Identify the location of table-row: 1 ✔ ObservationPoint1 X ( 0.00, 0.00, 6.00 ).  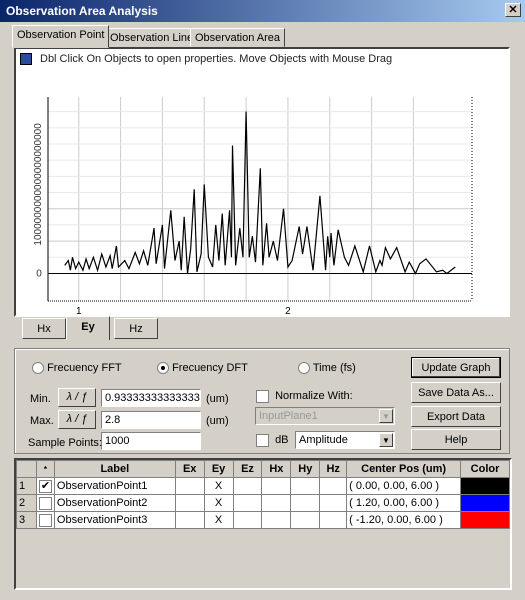
(263, 486).